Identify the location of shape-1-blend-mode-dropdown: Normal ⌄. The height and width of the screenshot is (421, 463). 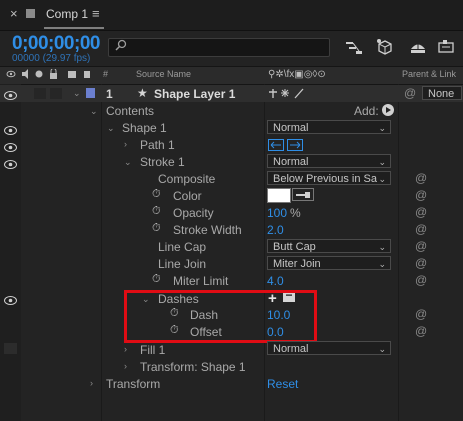
(329, 127).